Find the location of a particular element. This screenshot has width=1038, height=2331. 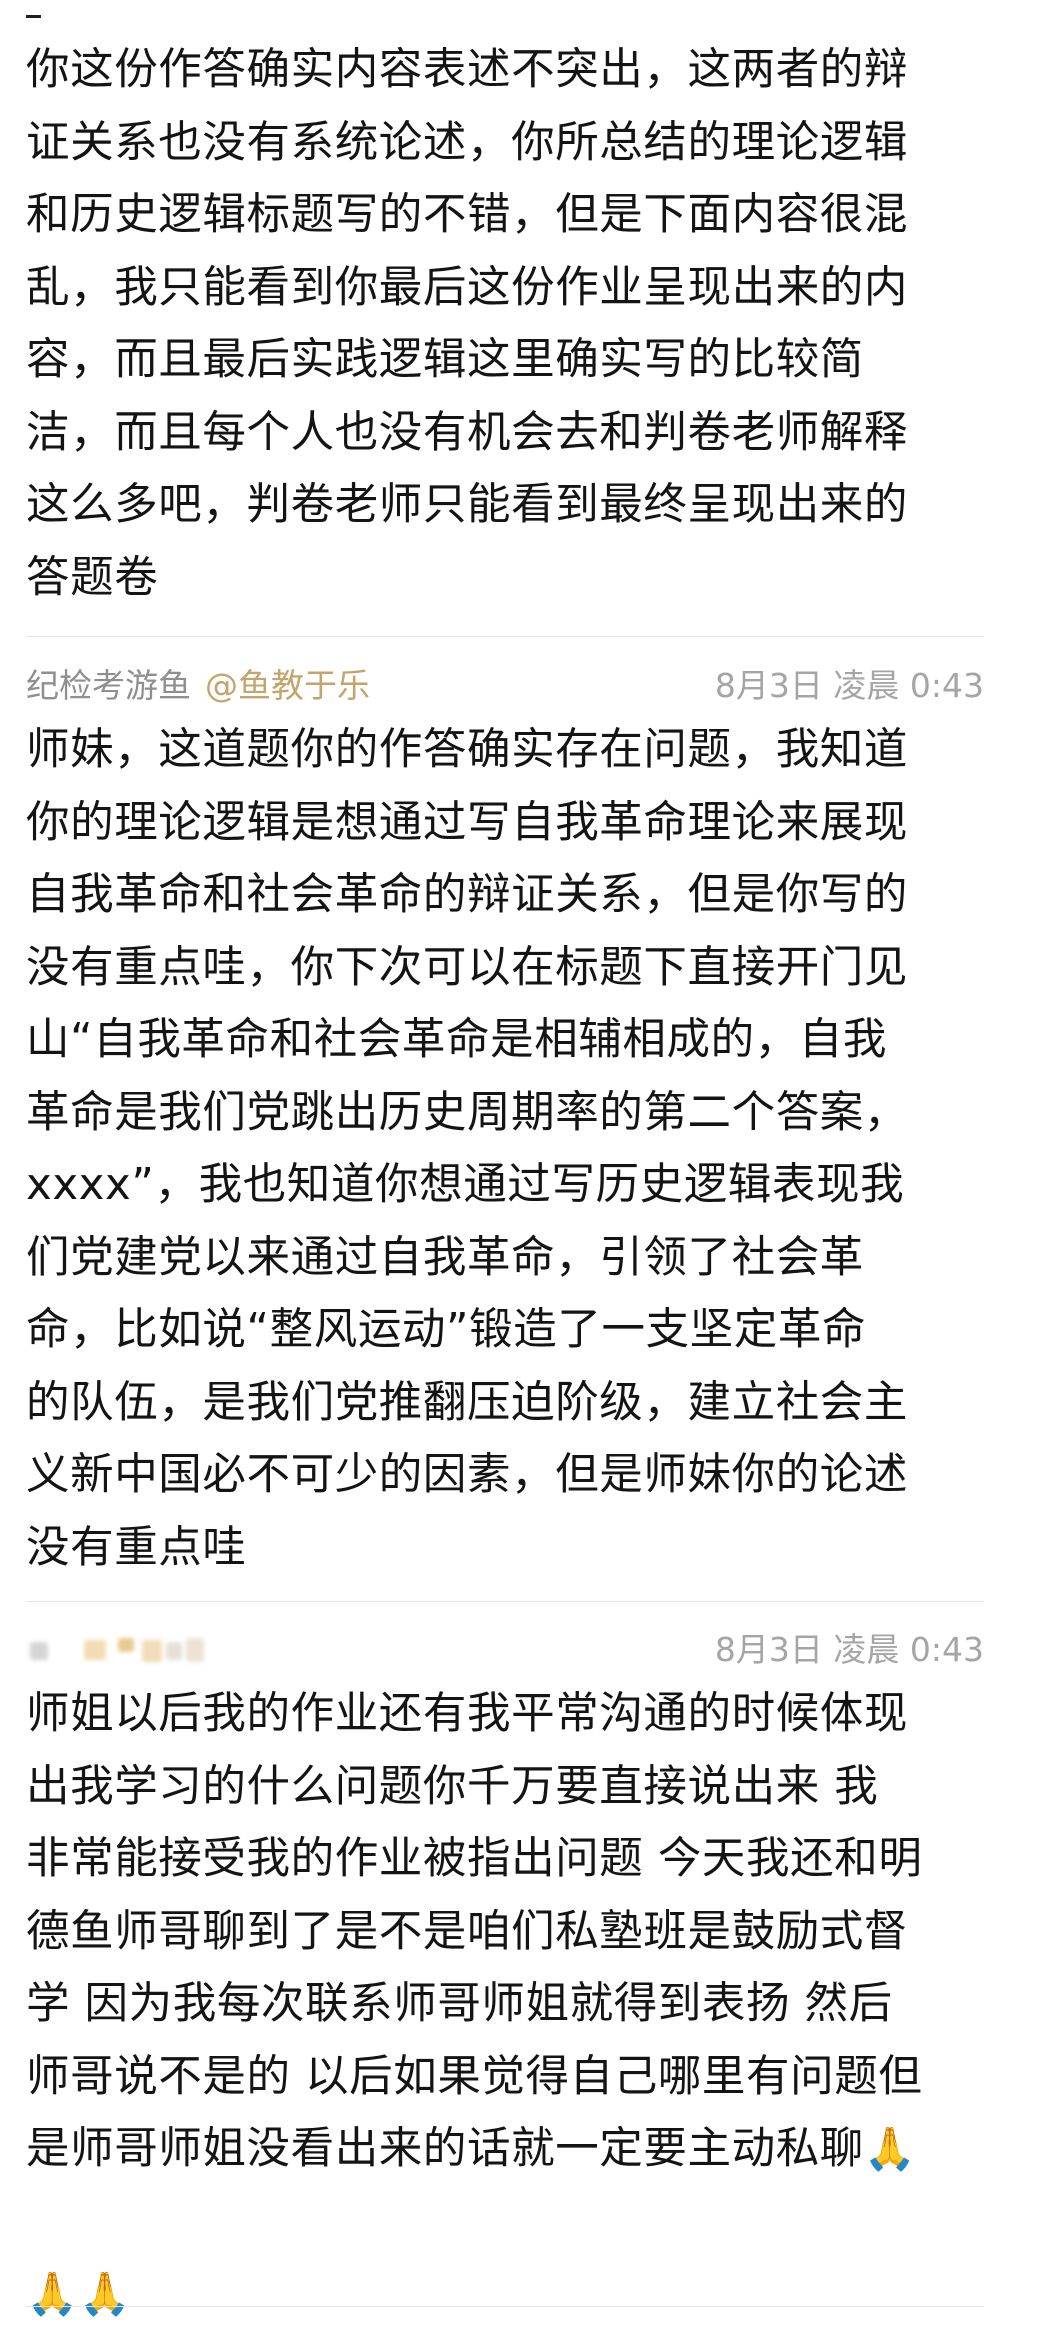

blurred-author-avatar is located at coordinates (146, 1650).